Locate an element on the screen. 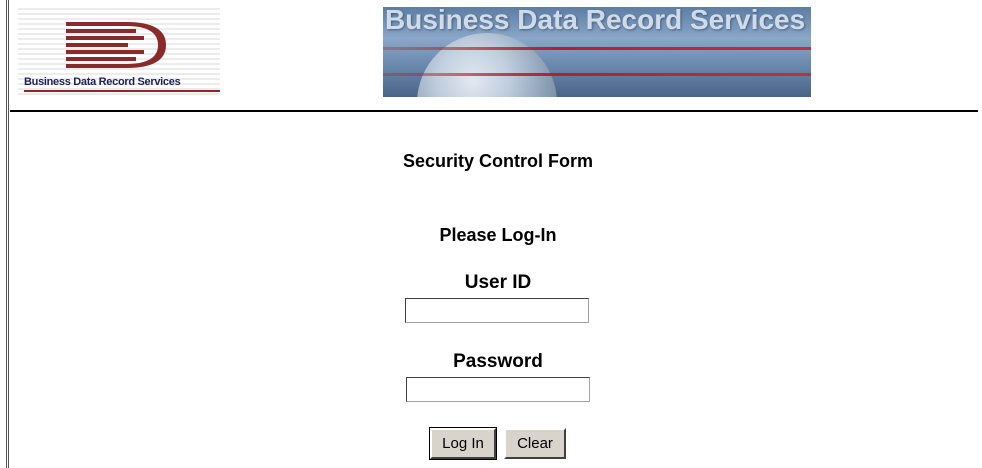  bd-logo-mark-icon is located at coordinates (116, 45).